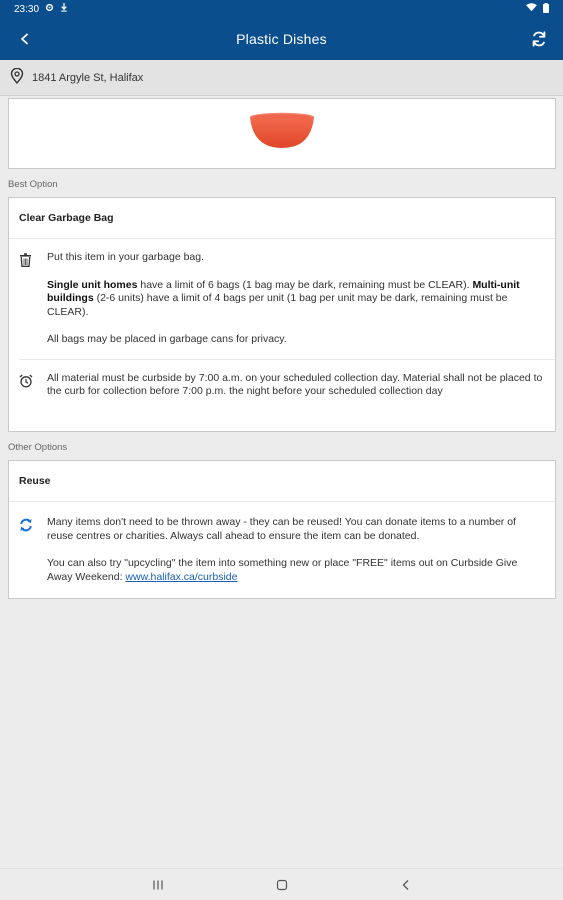 This screenshot has width=563, height=900. What do you see at coordinates (25, 262) in the screenshot?
I see `garbage-can-icon` at bounding box center [25, 262].